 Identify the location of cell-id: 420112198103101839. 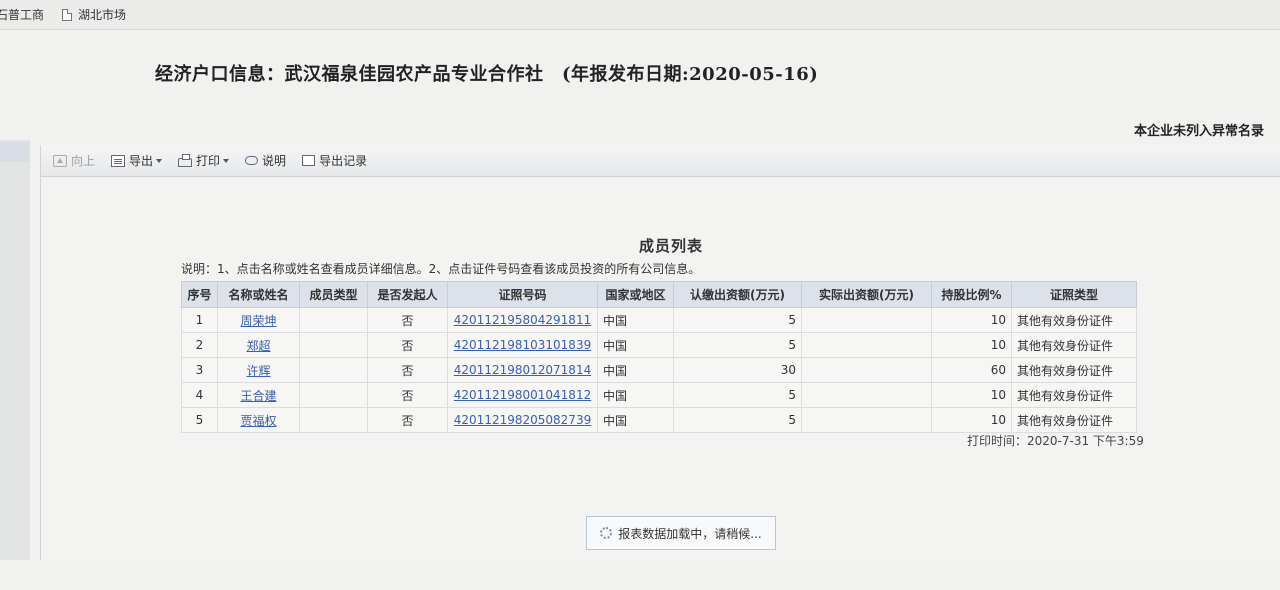
(522, 345).